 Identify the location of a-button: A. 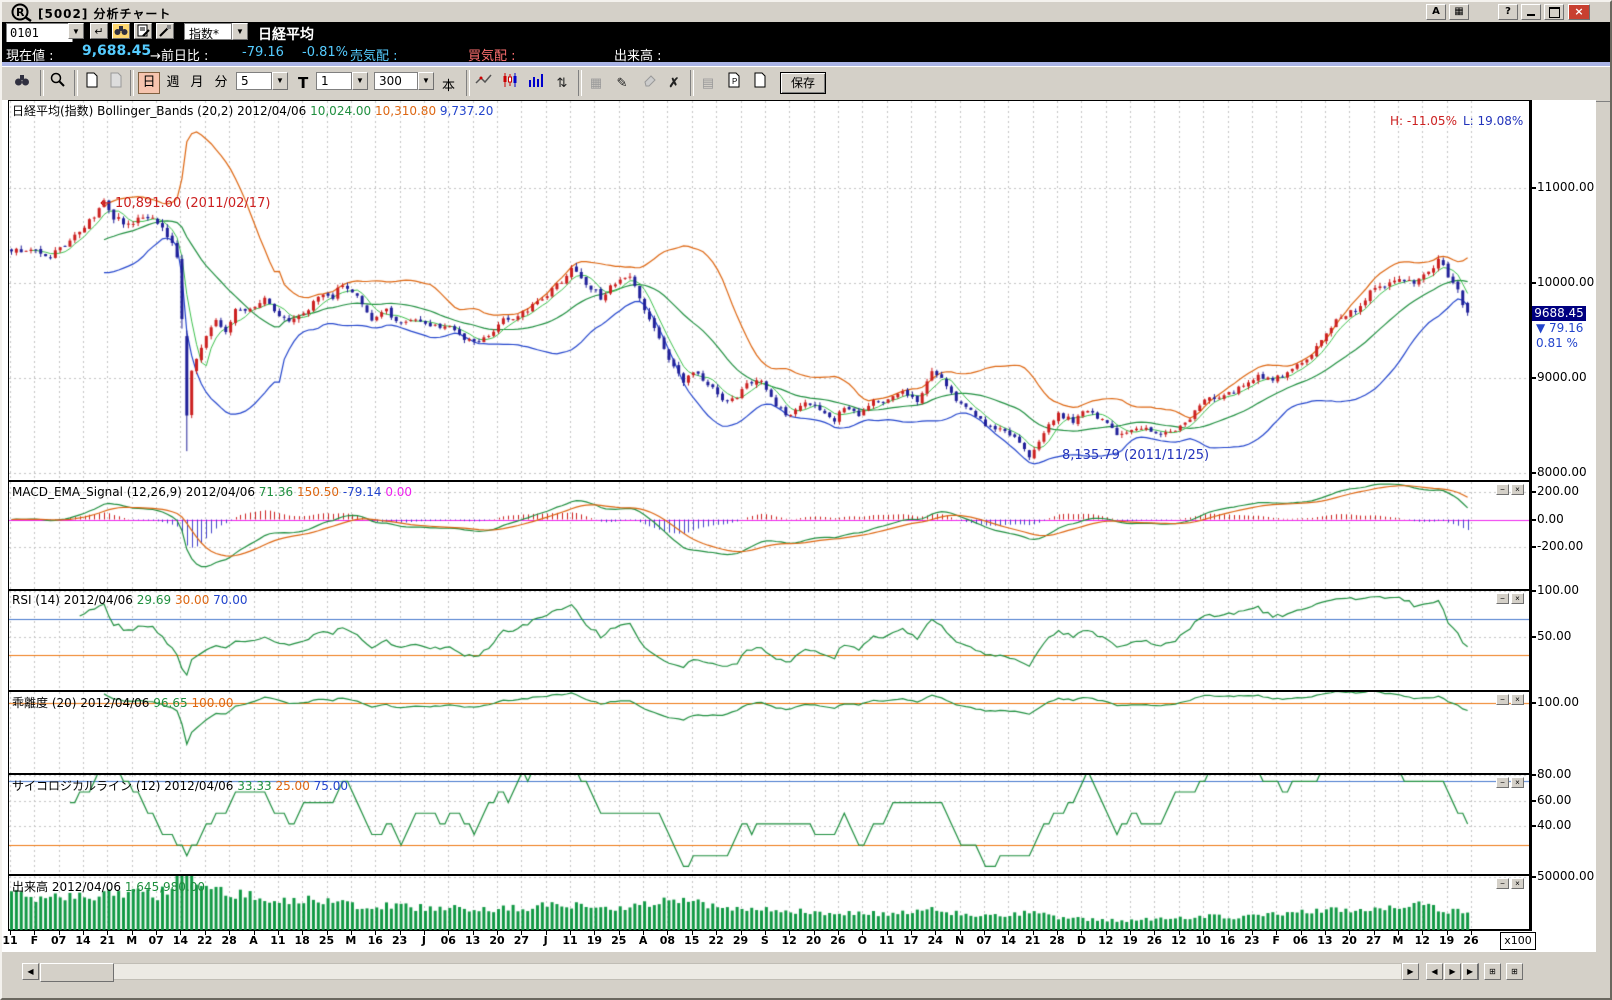
(1436, 12).